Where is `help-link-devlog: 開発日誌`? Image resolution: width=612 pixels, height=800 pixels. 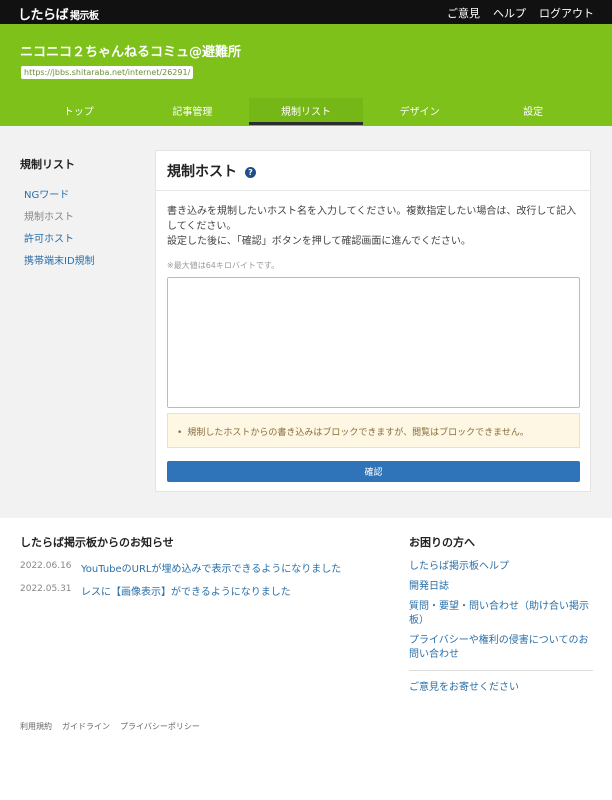 help-link-devlog: 開発日誌 is located at coordinates (501, 587).